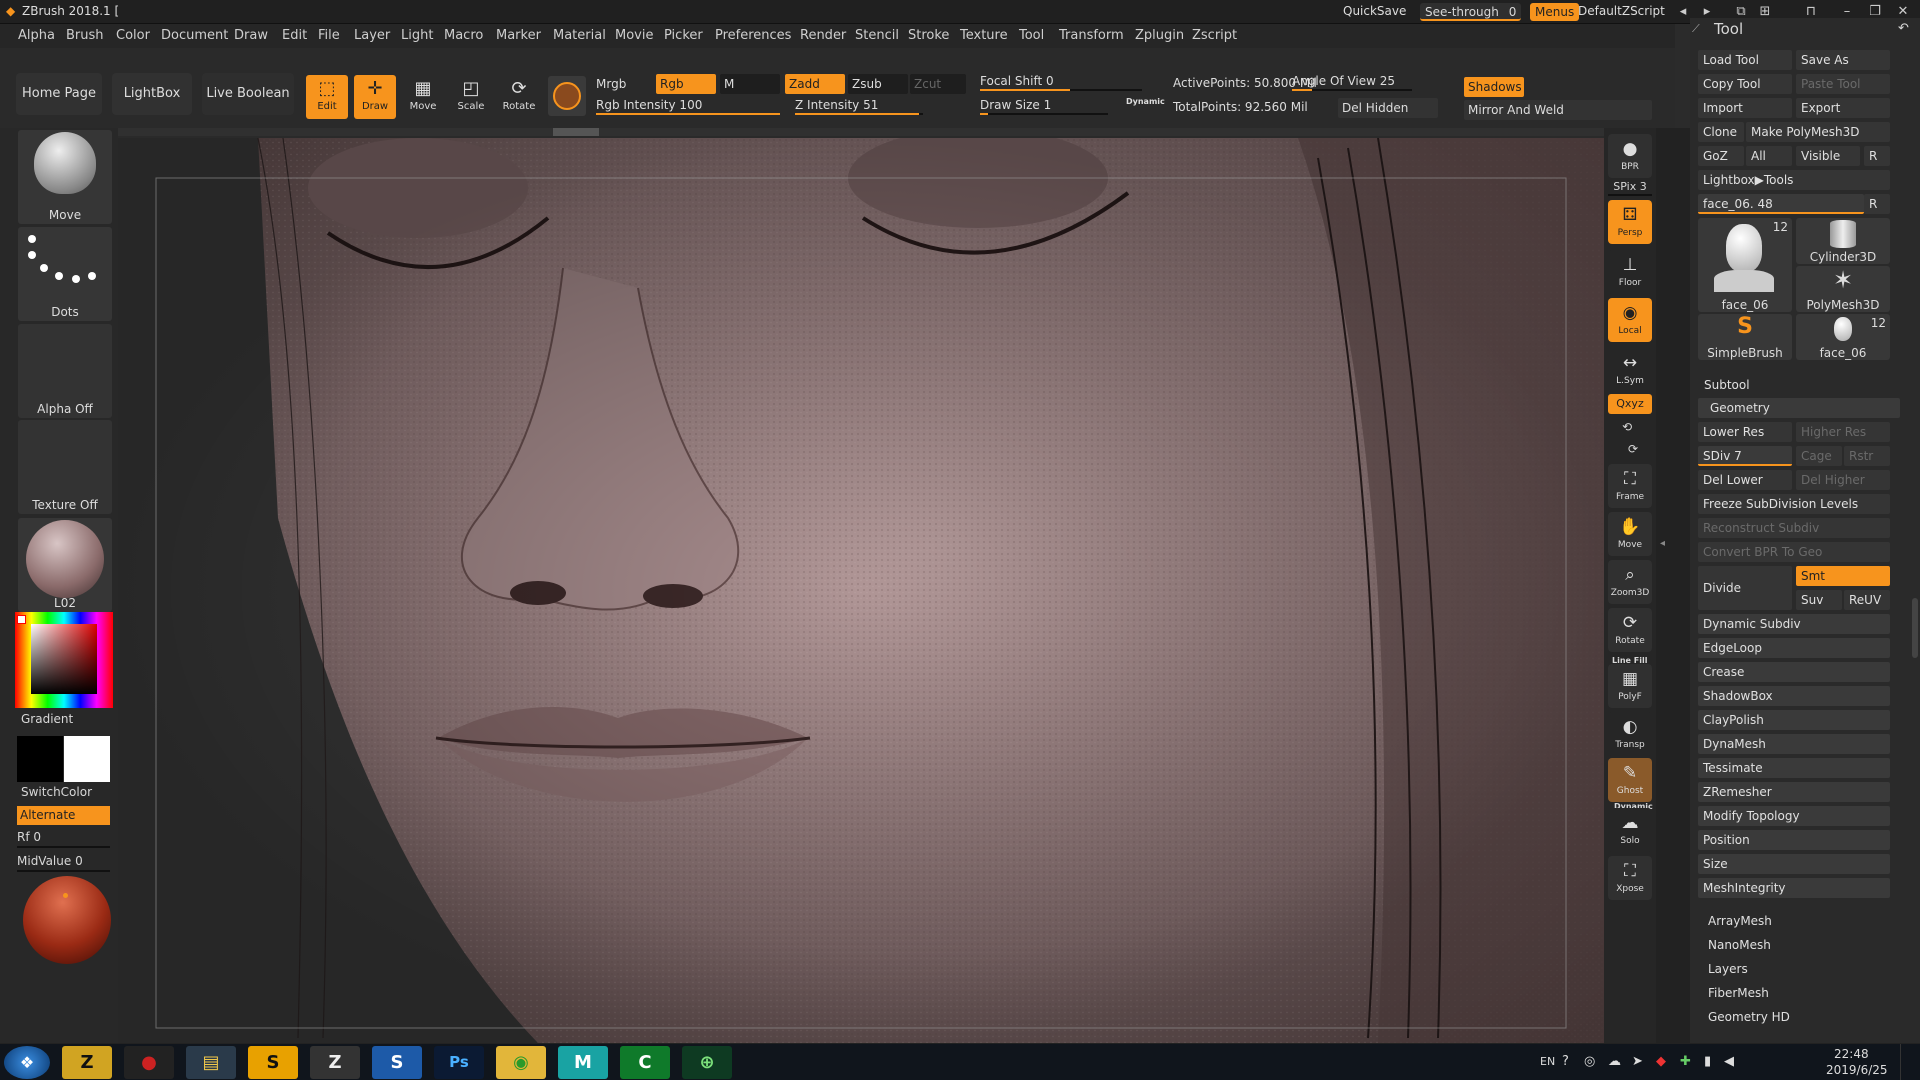 The image size is (1920, 1080). Describe the element at coordinates (1471, 12) in the screenshot. I see `see-through-slider: See-through 0` at that location.